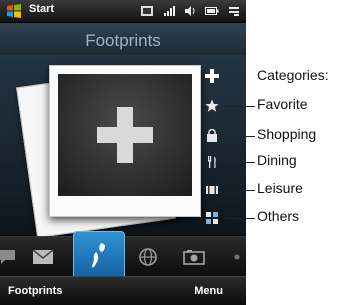  I want to click on tab-bar, so click(123, 255).